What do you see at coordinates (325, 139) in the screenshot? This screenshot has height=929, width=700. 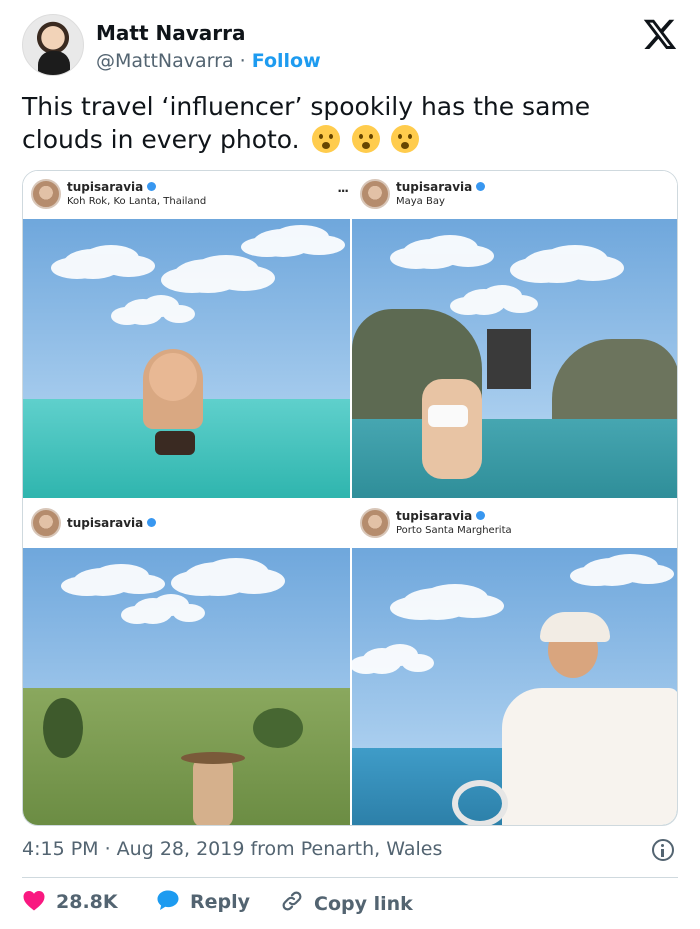 I see `astonished-face-icon` at bounding box center [325, 139].